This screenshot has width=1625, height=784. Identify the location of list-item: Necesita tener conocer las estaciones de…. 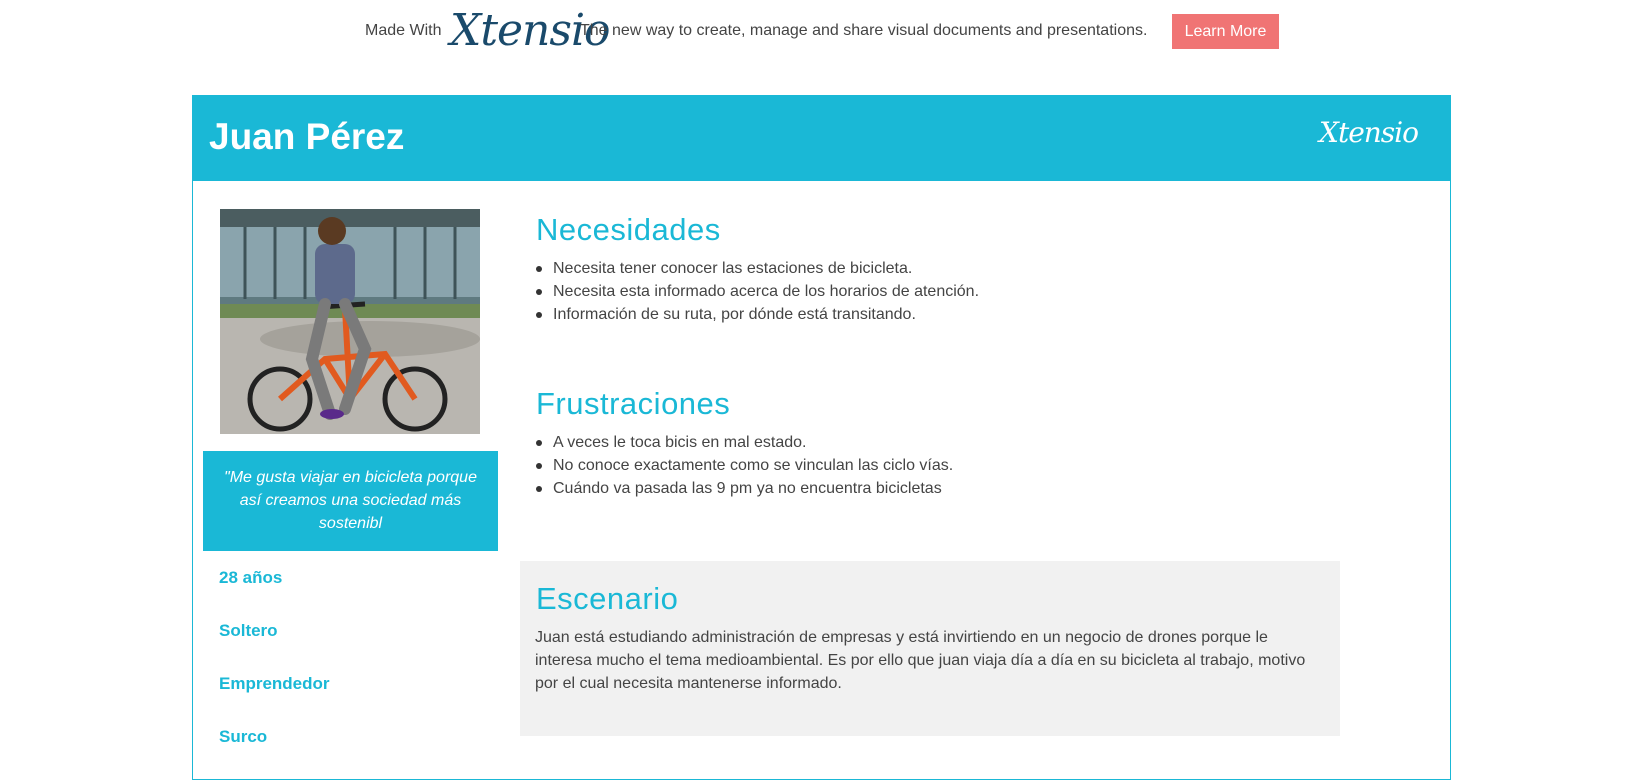
(757, 268).